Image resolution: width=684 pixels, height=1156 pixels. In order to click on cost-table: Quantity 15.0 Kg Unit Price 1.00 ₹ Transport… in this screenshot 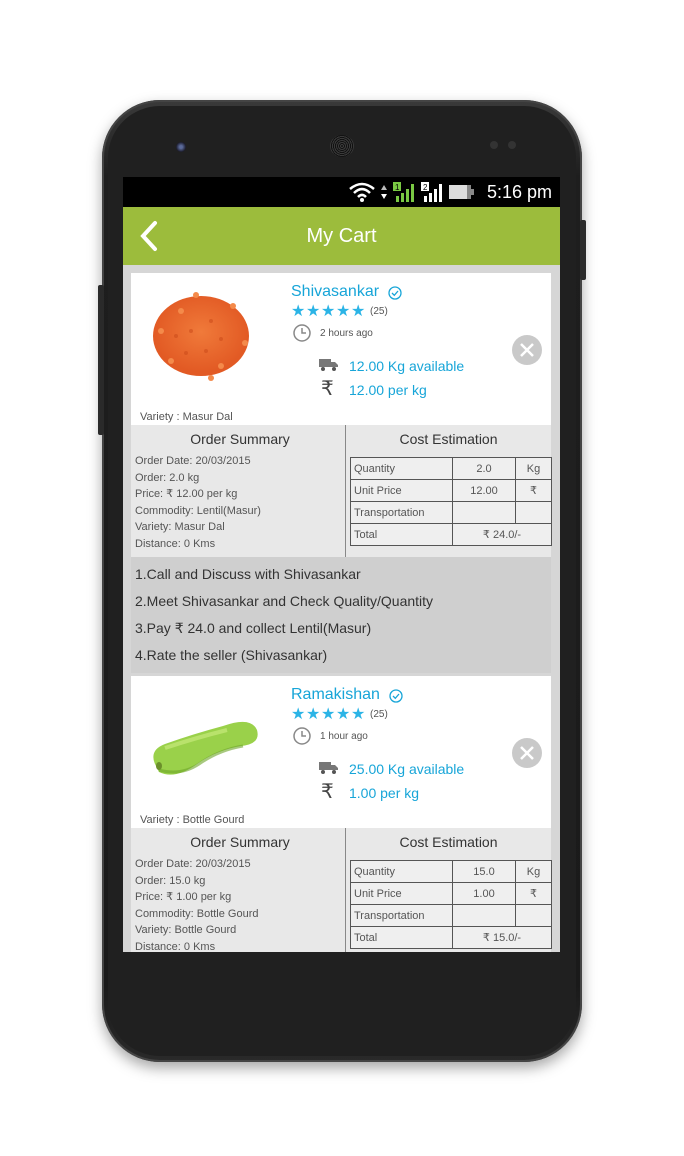, I will do `click(451, 904)`.